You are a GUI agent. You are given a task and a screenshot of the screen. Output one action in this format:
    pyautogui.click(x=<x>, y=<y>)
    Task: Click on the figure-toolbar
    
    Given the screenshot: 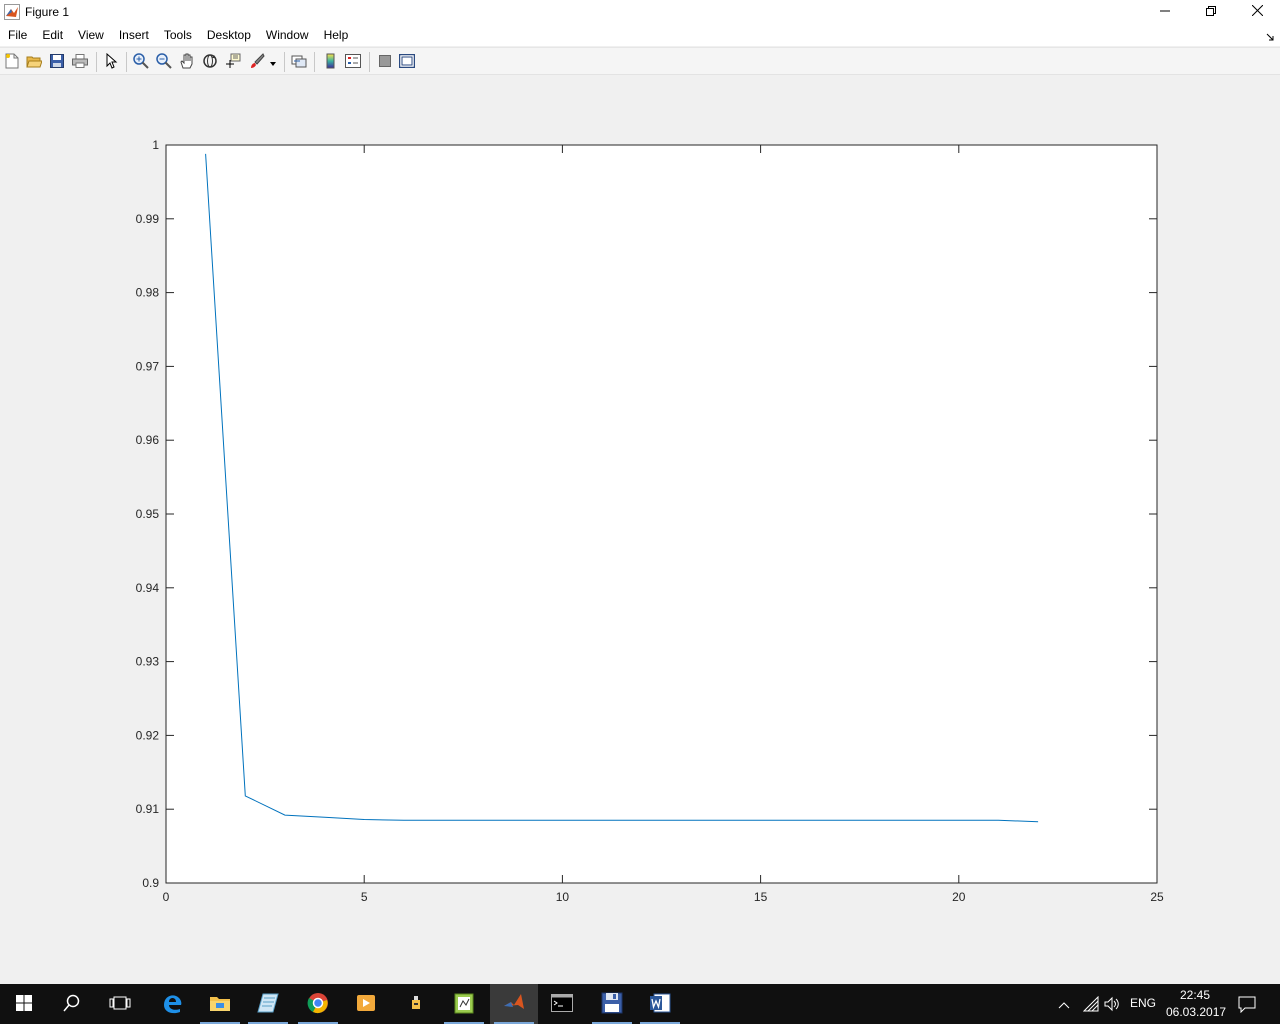 What is the action you would take?
    pyautogui.click(x=640, y=61)
    